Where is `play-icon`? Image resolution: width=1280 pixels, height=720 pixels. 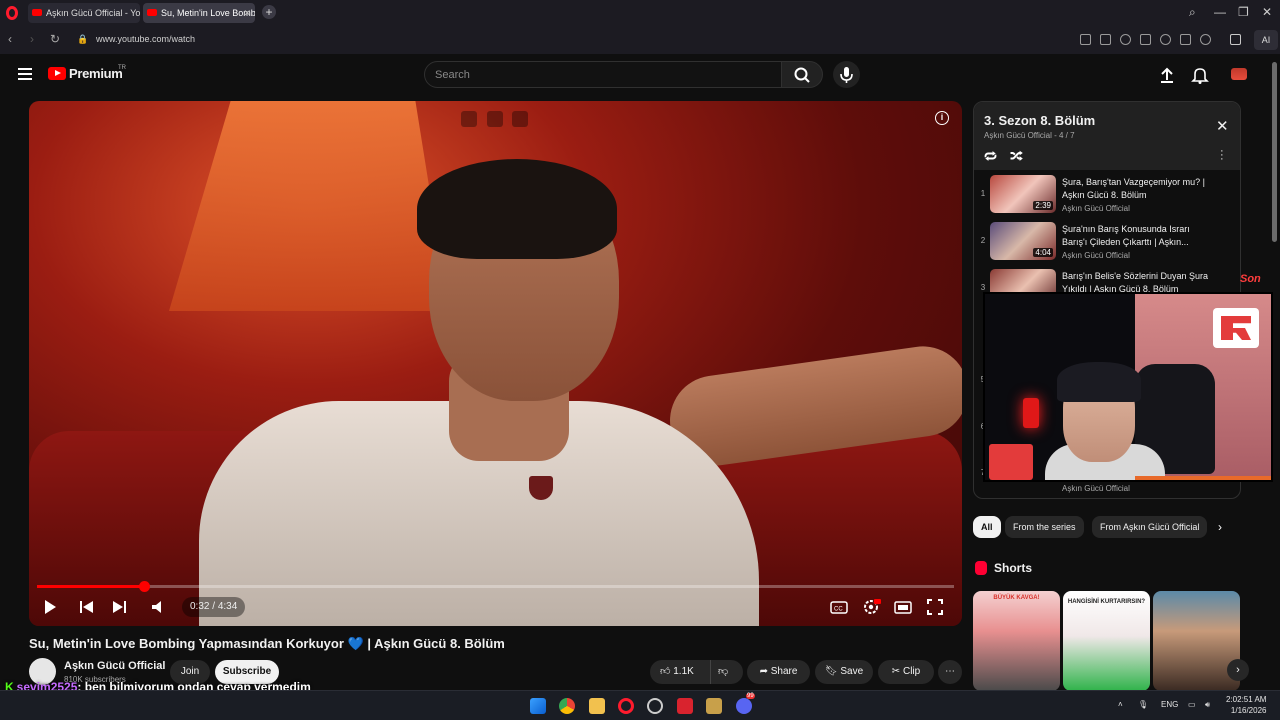
play-icon is located at coordinates (1145, 39).